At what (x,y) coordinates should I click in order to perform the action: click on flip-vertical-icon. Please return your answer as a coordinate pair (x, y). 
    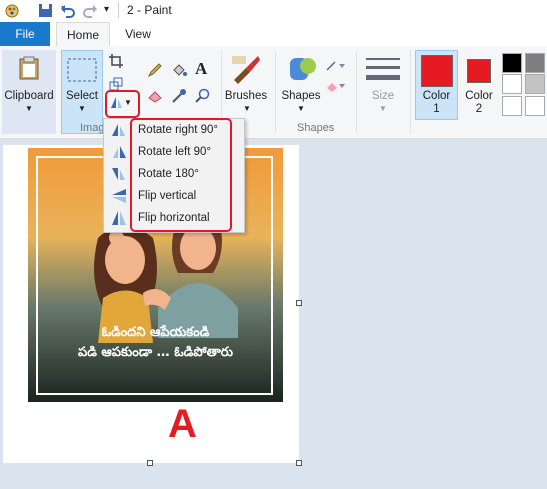
    Looking at the image, I should click on (119, 196).